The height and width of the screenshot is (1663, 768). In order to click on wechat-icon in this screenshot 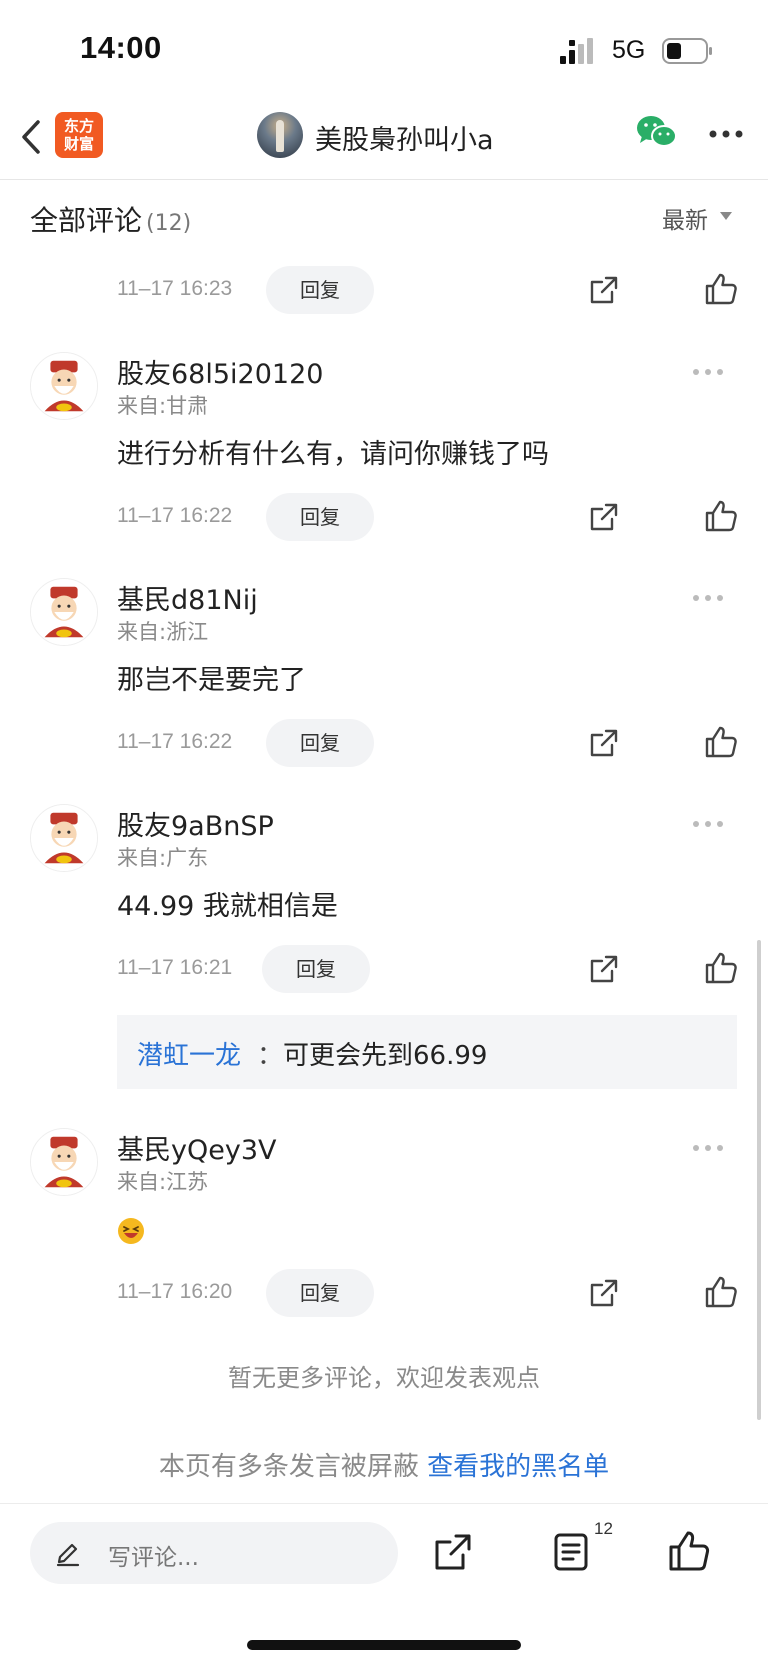, I will do `click(657, 132)`.